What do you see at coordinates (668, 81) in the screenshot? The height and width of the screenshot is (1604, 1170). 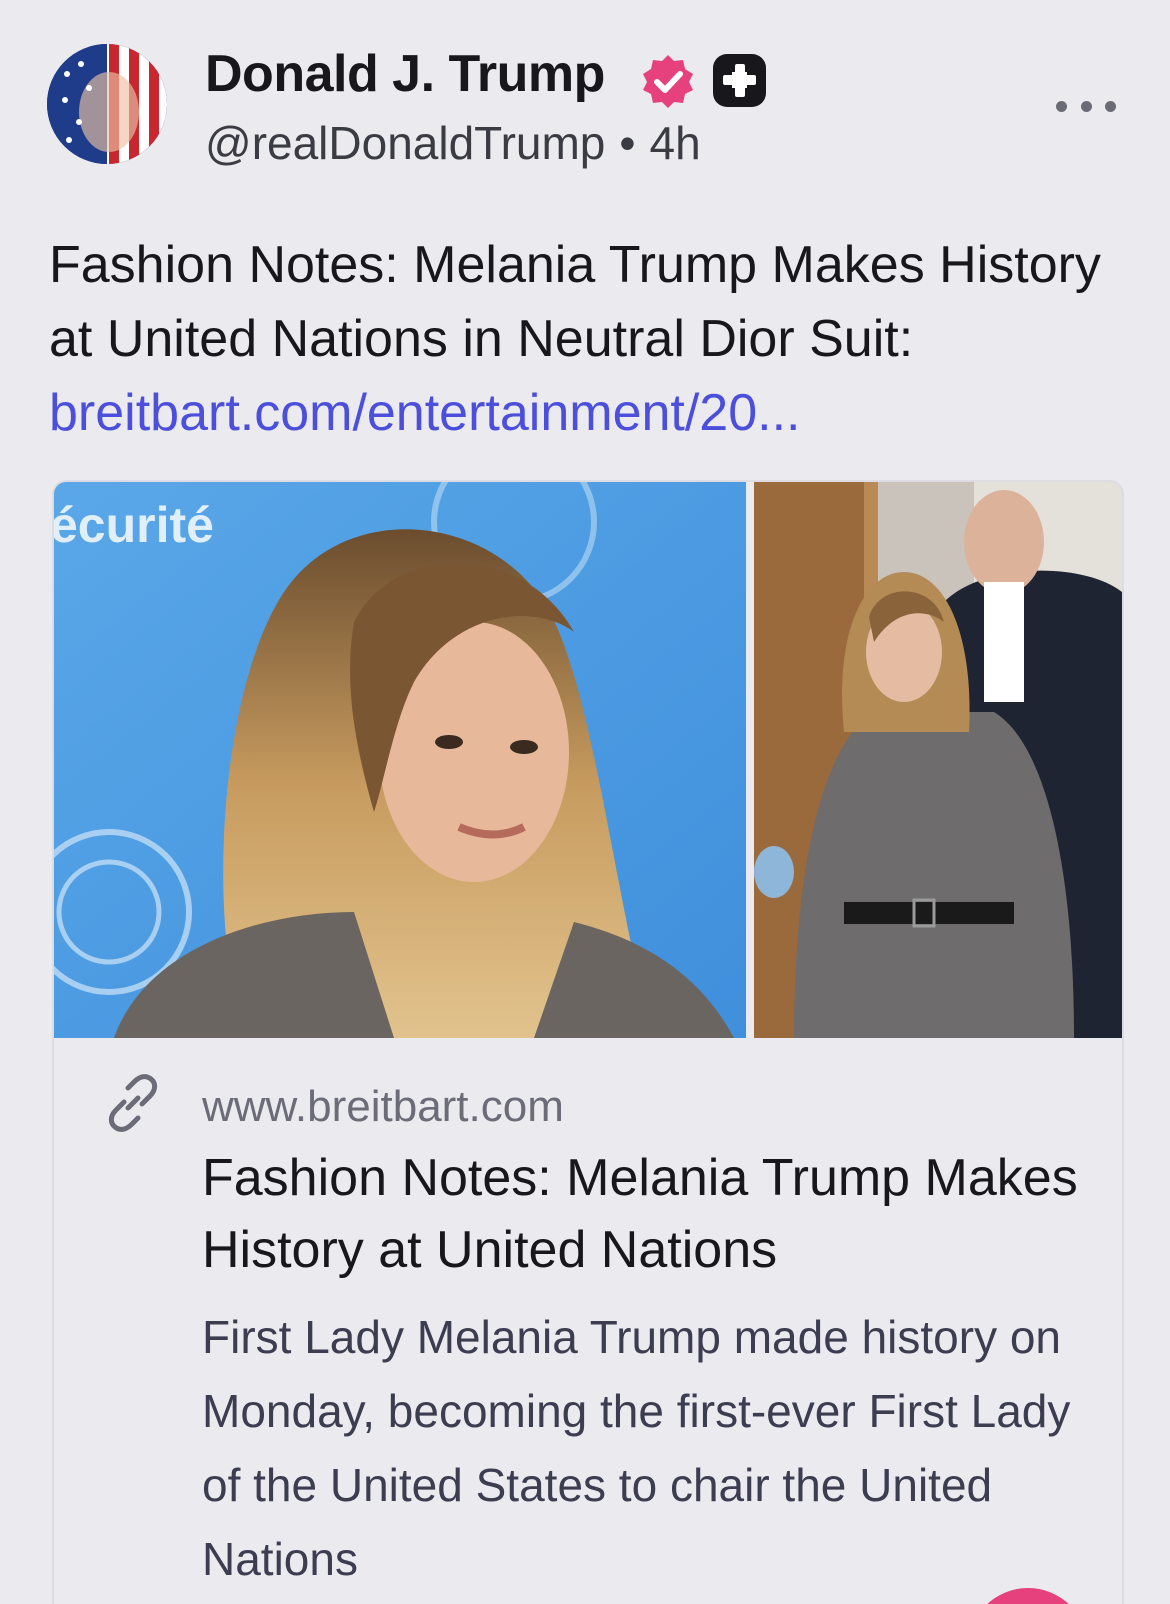 I see `verified-badge-icon` at bounding box center [668, 81].